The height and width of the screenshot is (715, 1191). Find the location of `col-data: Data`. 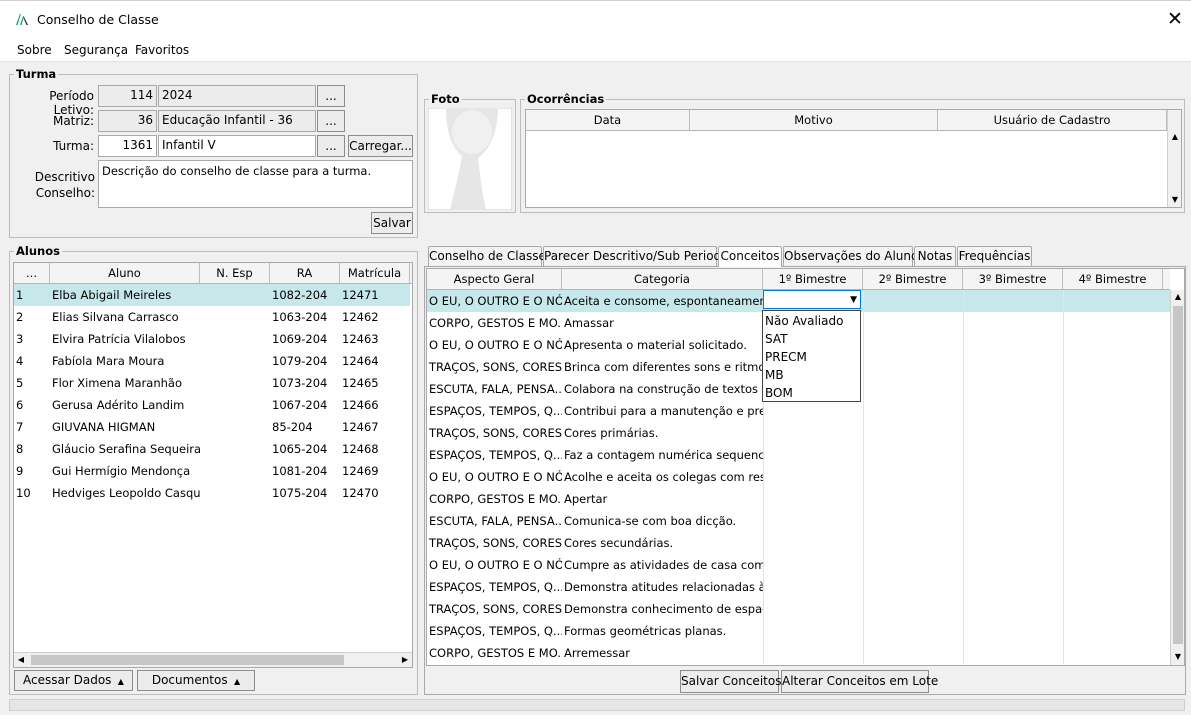

col-data: Data is located at coordinates (608, 120).